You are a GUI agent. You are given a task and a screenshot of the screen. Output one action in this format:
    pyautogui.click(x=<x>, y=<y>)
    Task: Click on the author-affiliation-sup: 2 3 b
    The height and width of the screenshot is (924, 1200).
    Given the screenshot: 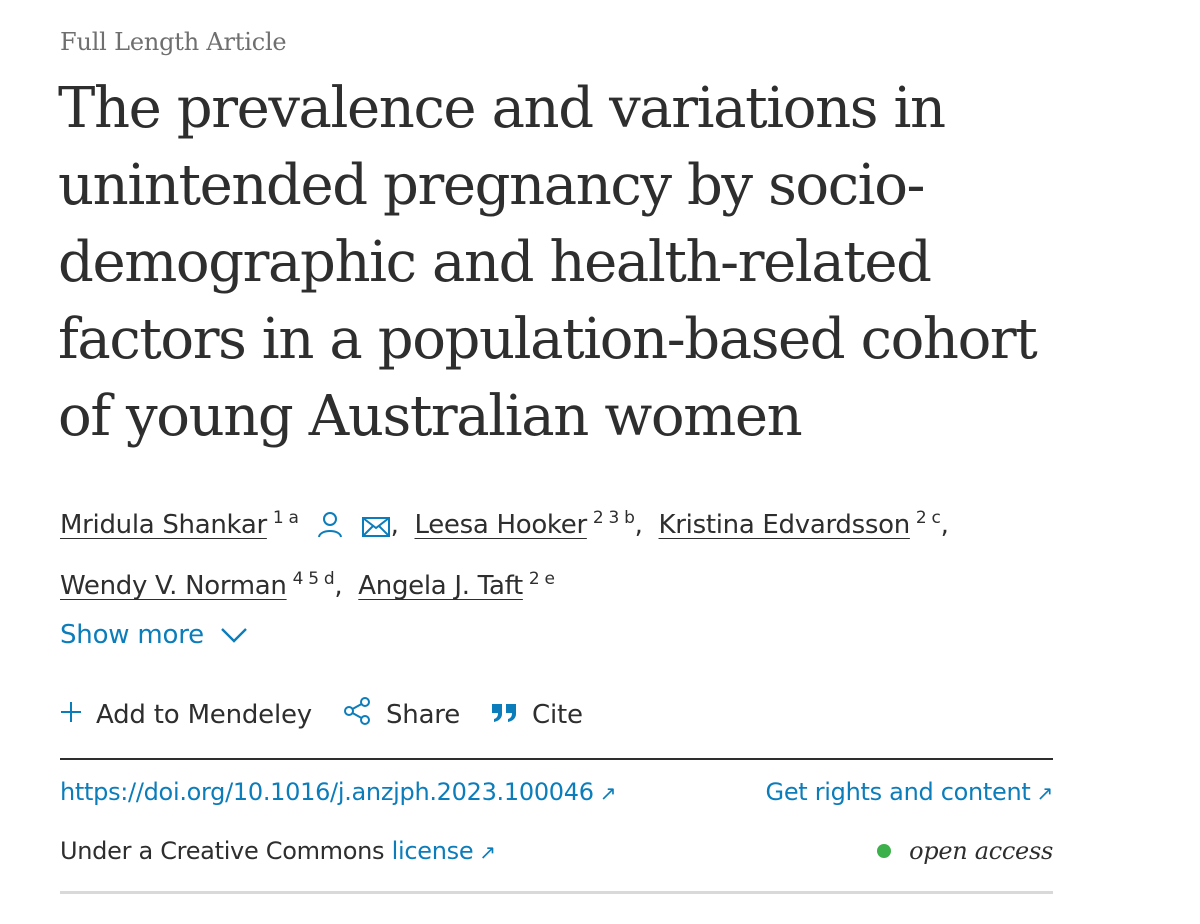 What is the action you would take?
    pyautogui.click(x=614, y=518)
    